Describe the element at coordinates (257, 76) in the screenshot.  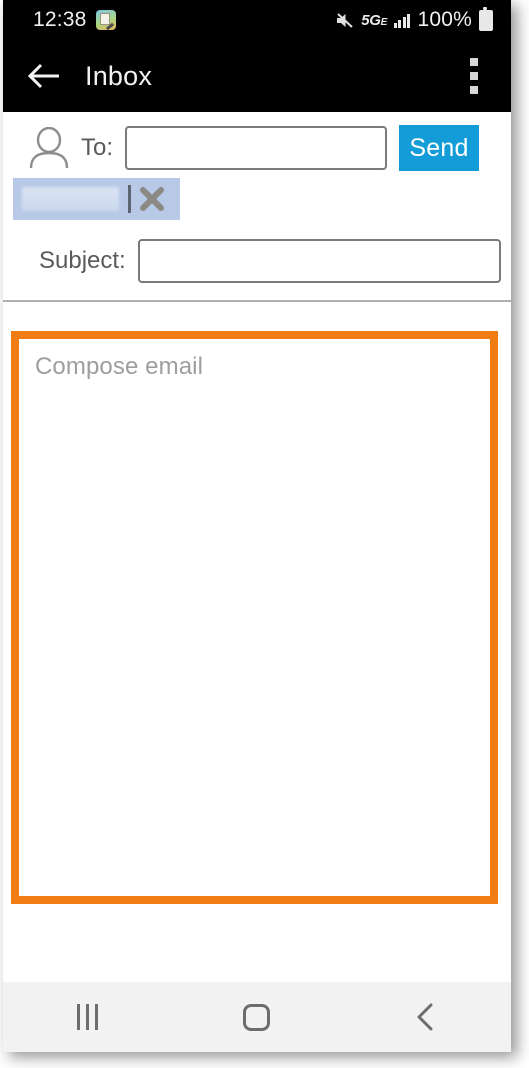
I see `app-bar: Inbox` at that location.